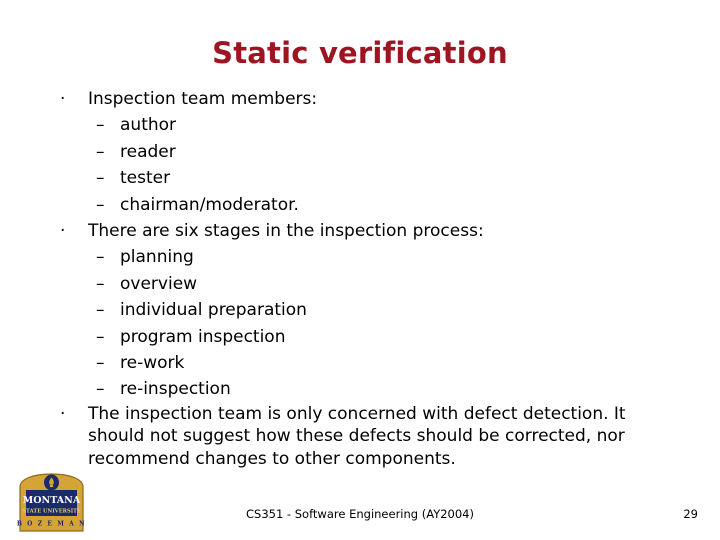 The width and height of the screenshot is (720, 540). What do you see at coordinates (690, 514) in the screenshot?
I see `footer-page-number: 29` at bounding box center [690, 514].